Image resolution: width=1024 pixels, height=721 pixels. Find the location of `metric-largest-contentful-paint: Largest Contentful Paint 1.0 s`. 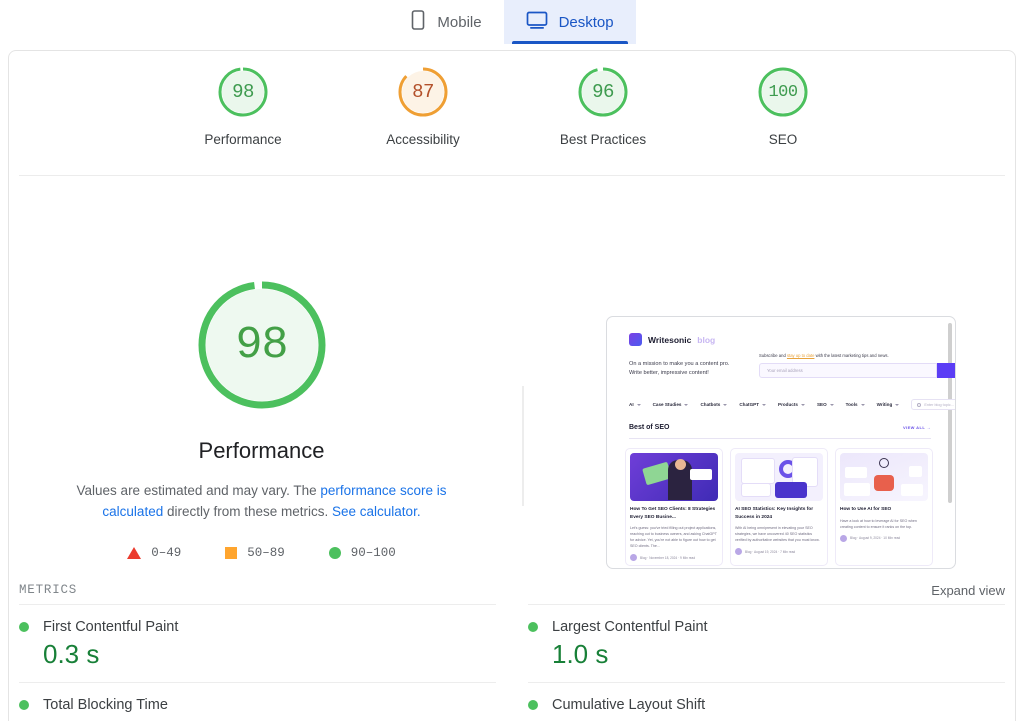

metric-largest-contentful-paint: Largest Contentful Paint 1.0 s is located at coordinates (766, 643).